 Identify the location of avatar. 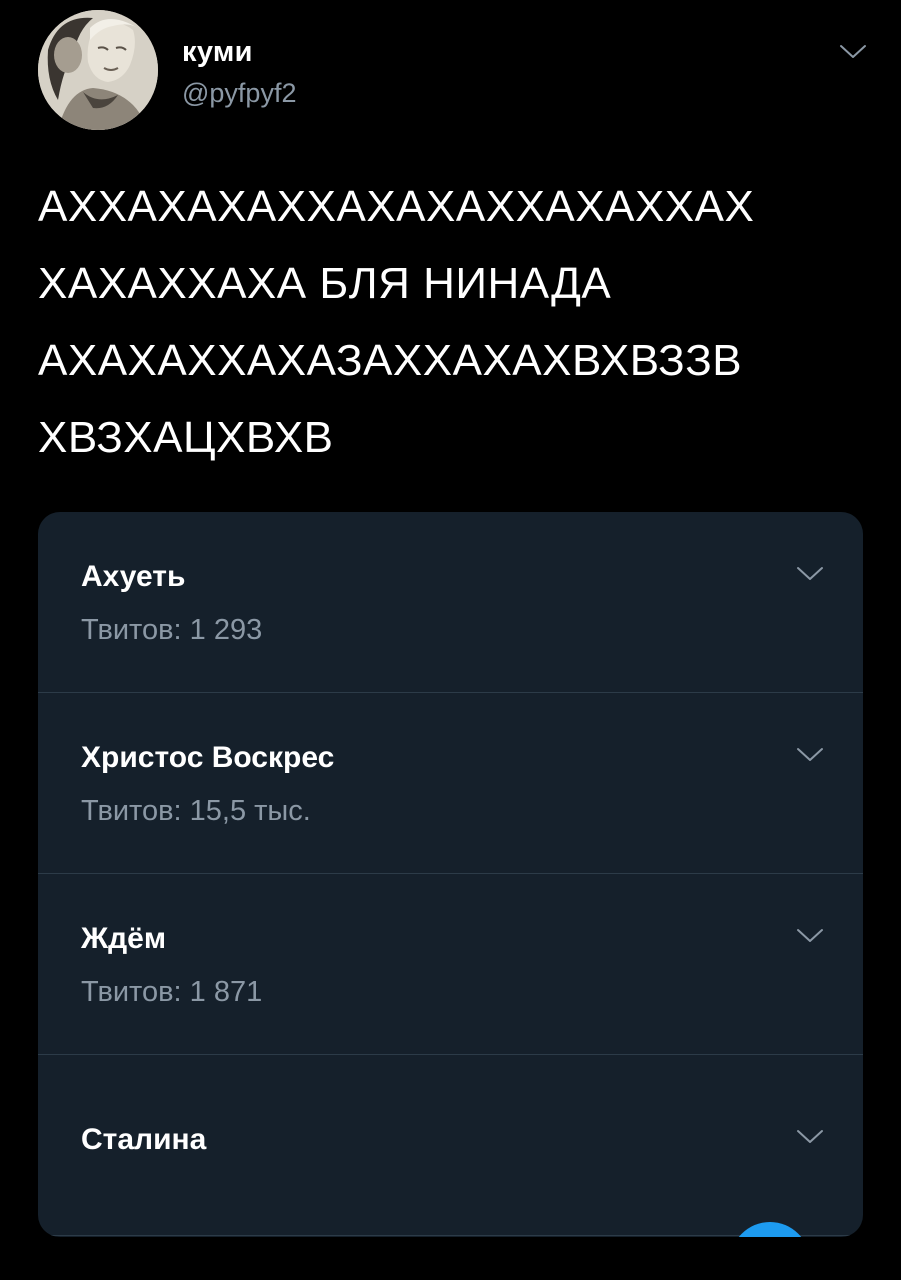
(98, 70).